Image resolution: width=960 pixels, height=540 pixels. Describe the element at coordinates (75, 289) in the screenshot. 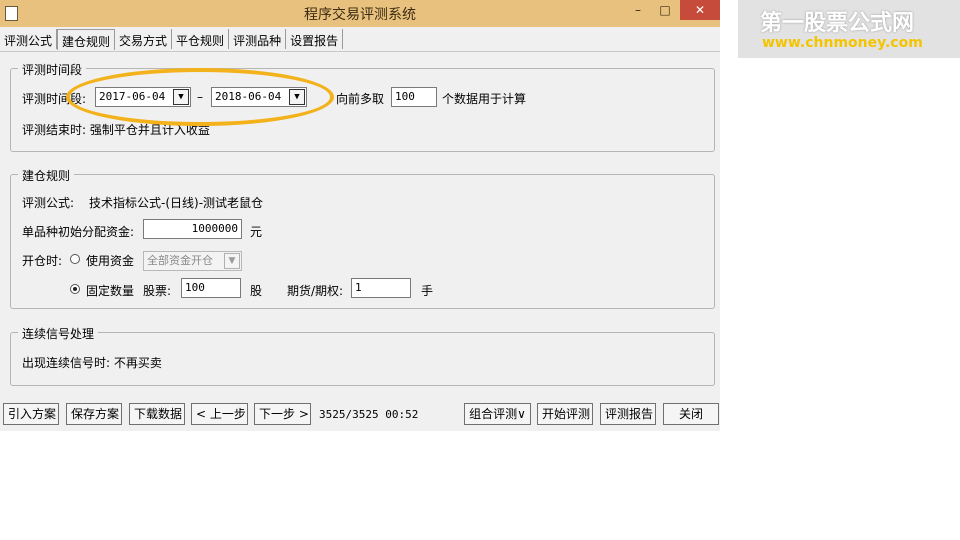

I see `fixed-qty-radio` at that location.